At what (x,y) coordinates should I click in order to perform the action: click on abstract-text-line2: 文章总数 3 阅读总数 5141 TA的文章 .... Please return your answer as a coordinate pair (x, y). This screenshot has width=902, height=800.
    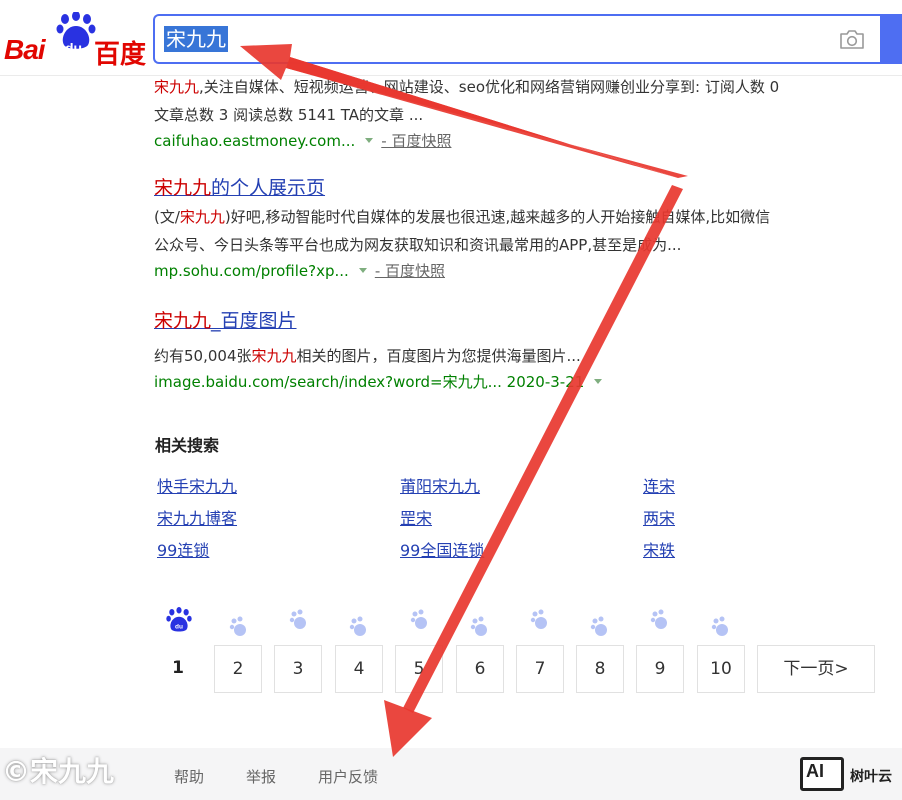
    Looking at the image, I should click on (289, 115).